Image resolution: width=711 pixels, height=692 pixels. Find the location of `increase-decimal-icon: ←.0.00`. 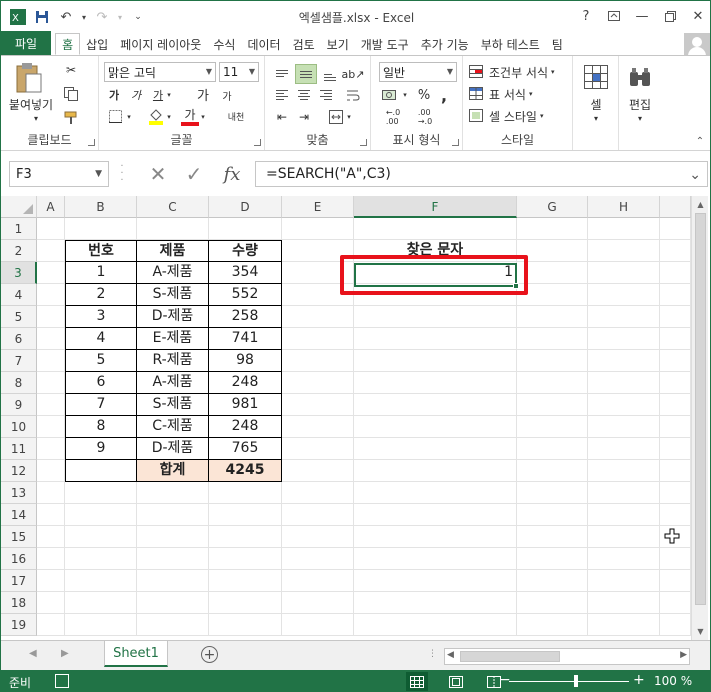

increase-decimal-icon: ←.0.00 is located at coordinates (393, 117).